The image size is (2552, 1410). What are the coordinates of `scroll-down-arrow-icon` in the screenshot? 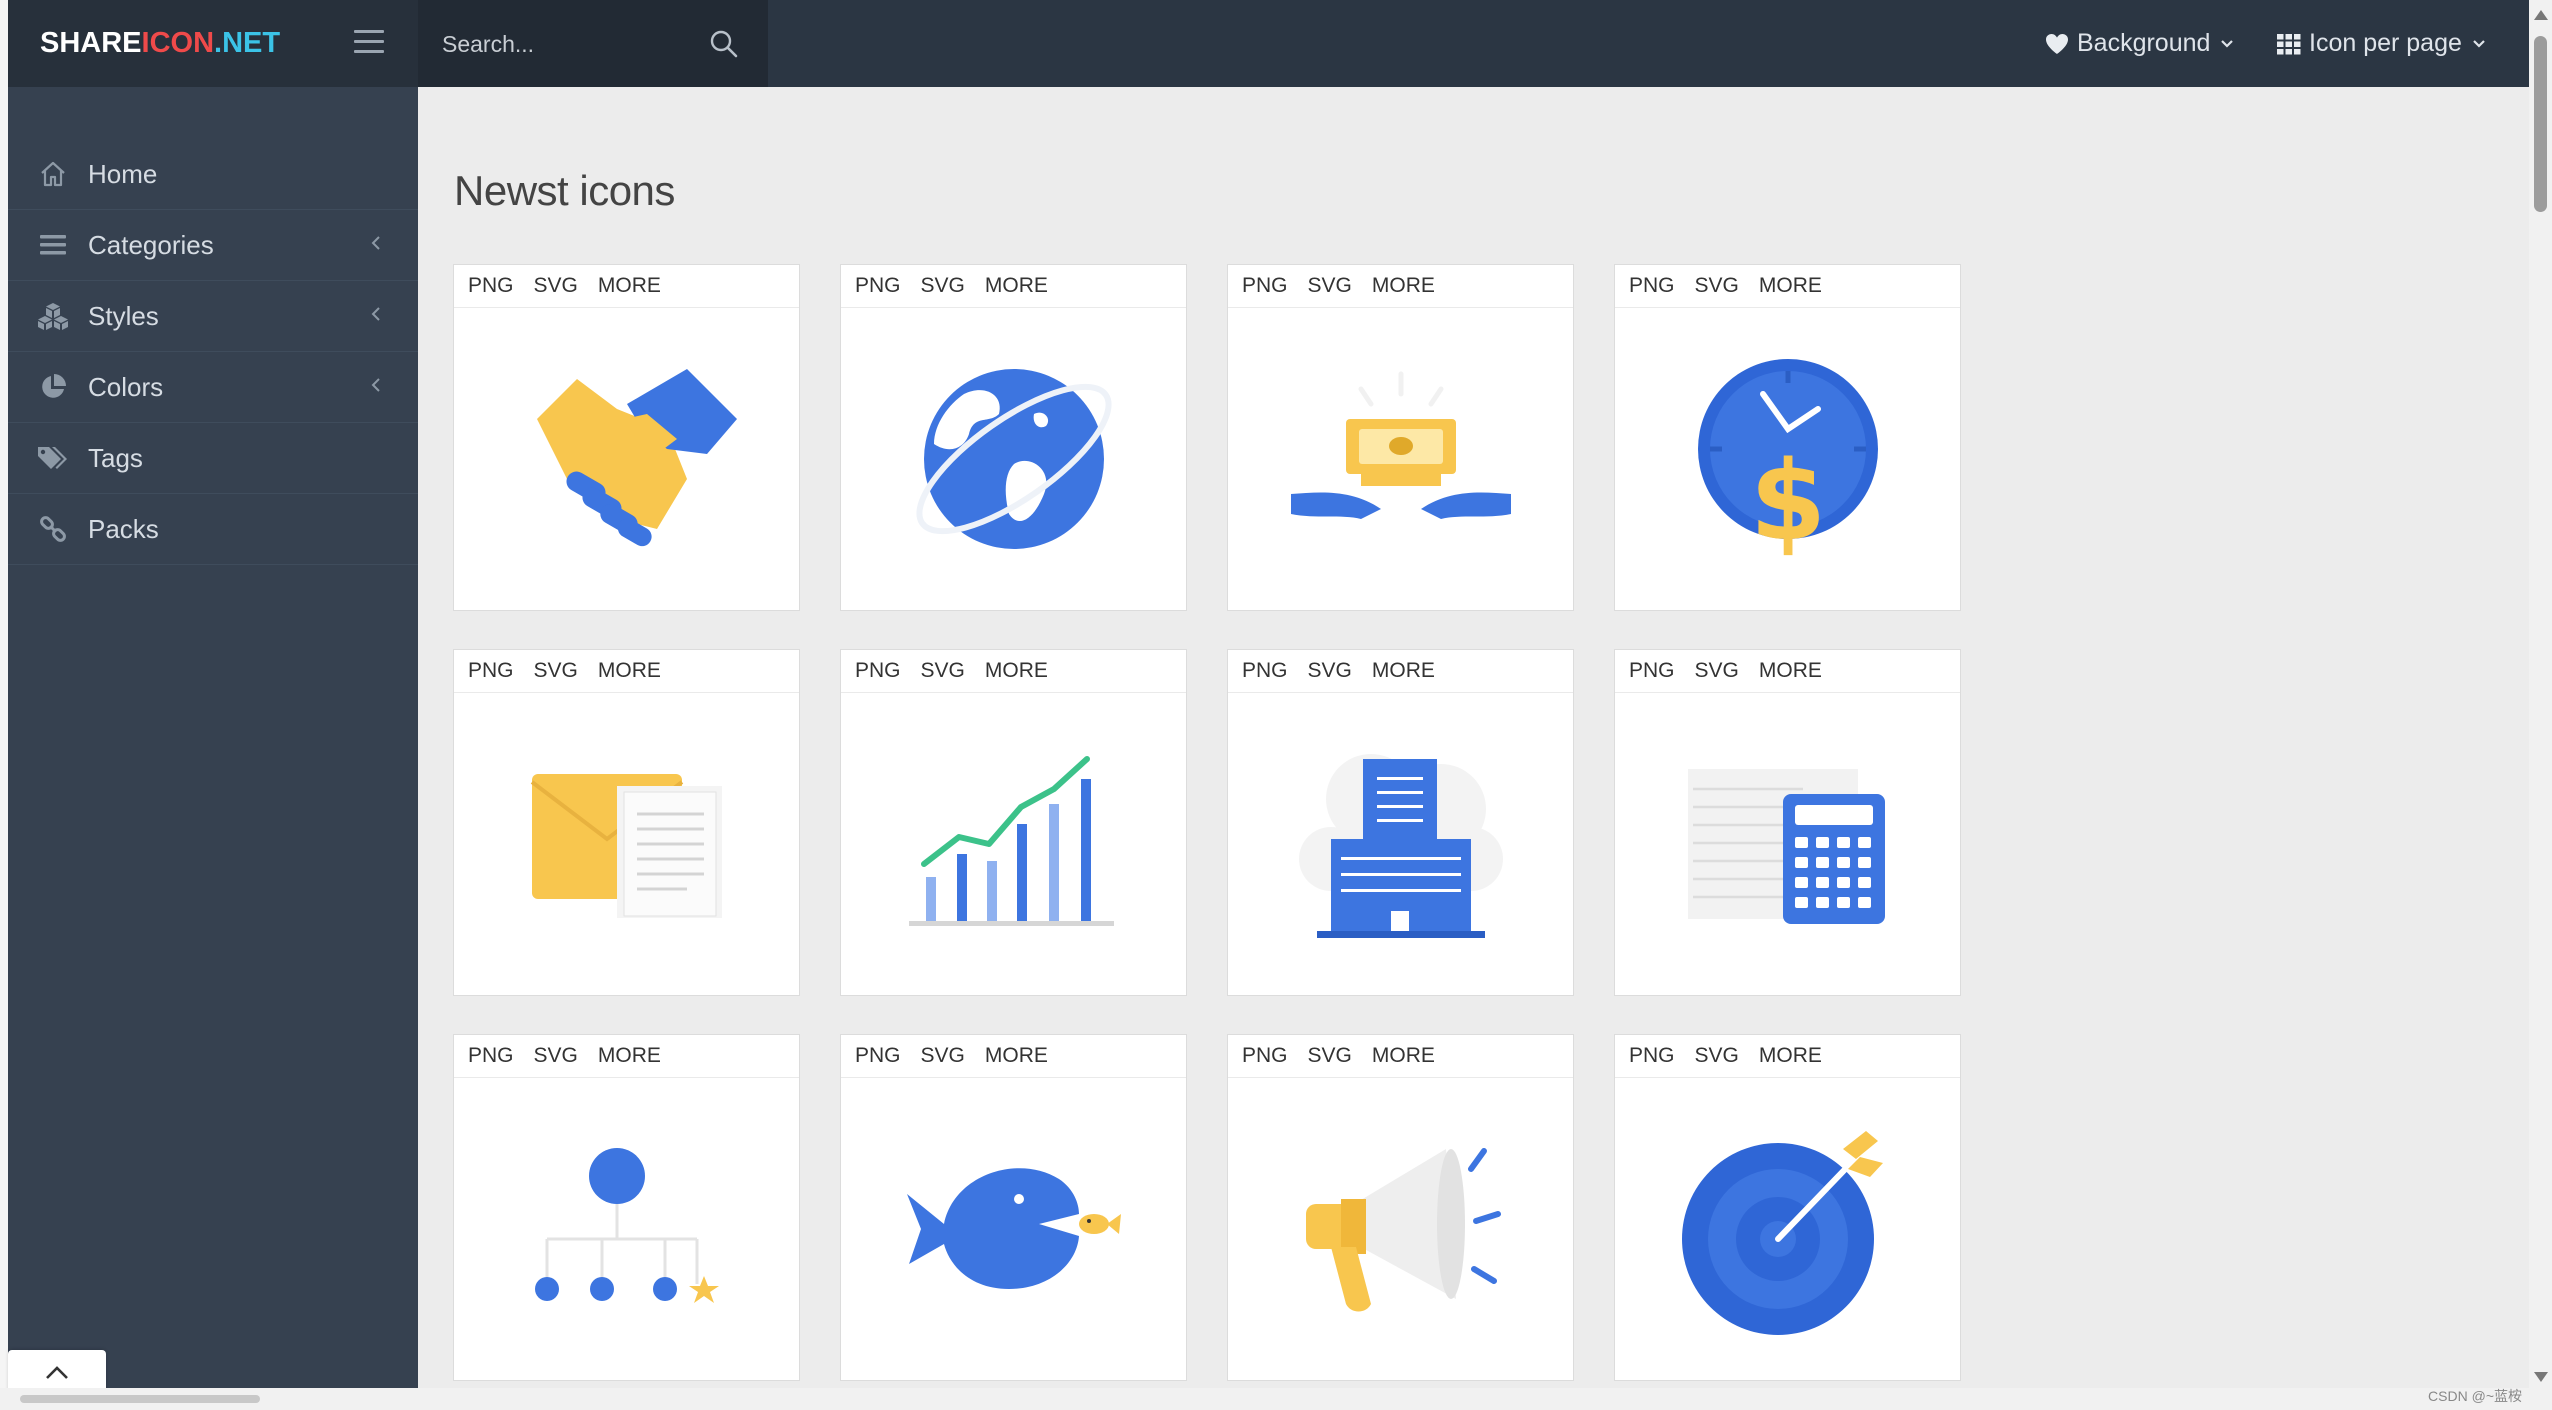 It's located at (2541, 1377).